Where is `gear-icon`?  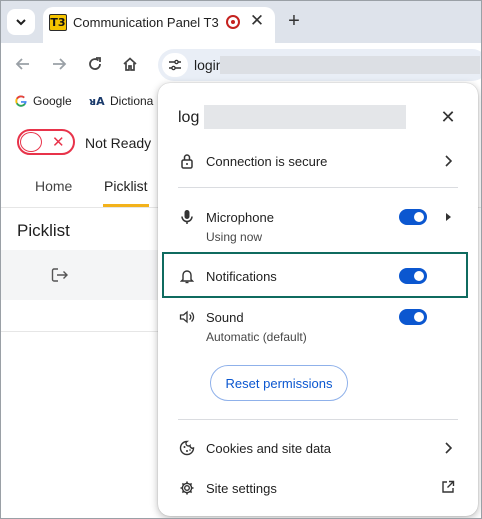
gear-icon is located at coordinates (187, 488).